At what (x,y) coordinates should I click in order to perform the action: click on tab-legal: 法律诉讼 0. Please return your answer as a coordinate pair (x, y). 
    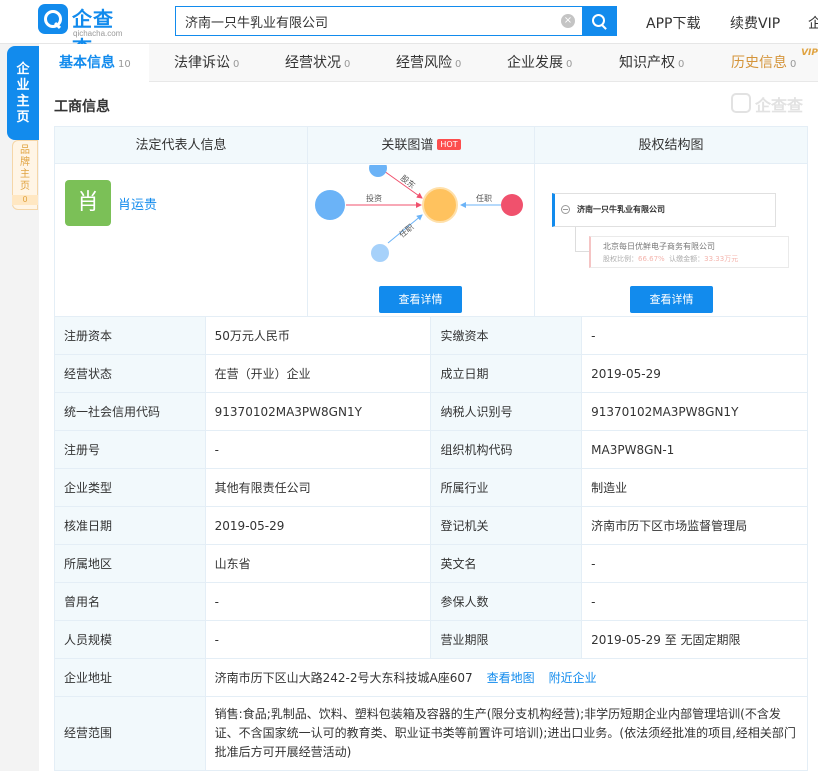
    Looking at the image, I should click on (206, 63).